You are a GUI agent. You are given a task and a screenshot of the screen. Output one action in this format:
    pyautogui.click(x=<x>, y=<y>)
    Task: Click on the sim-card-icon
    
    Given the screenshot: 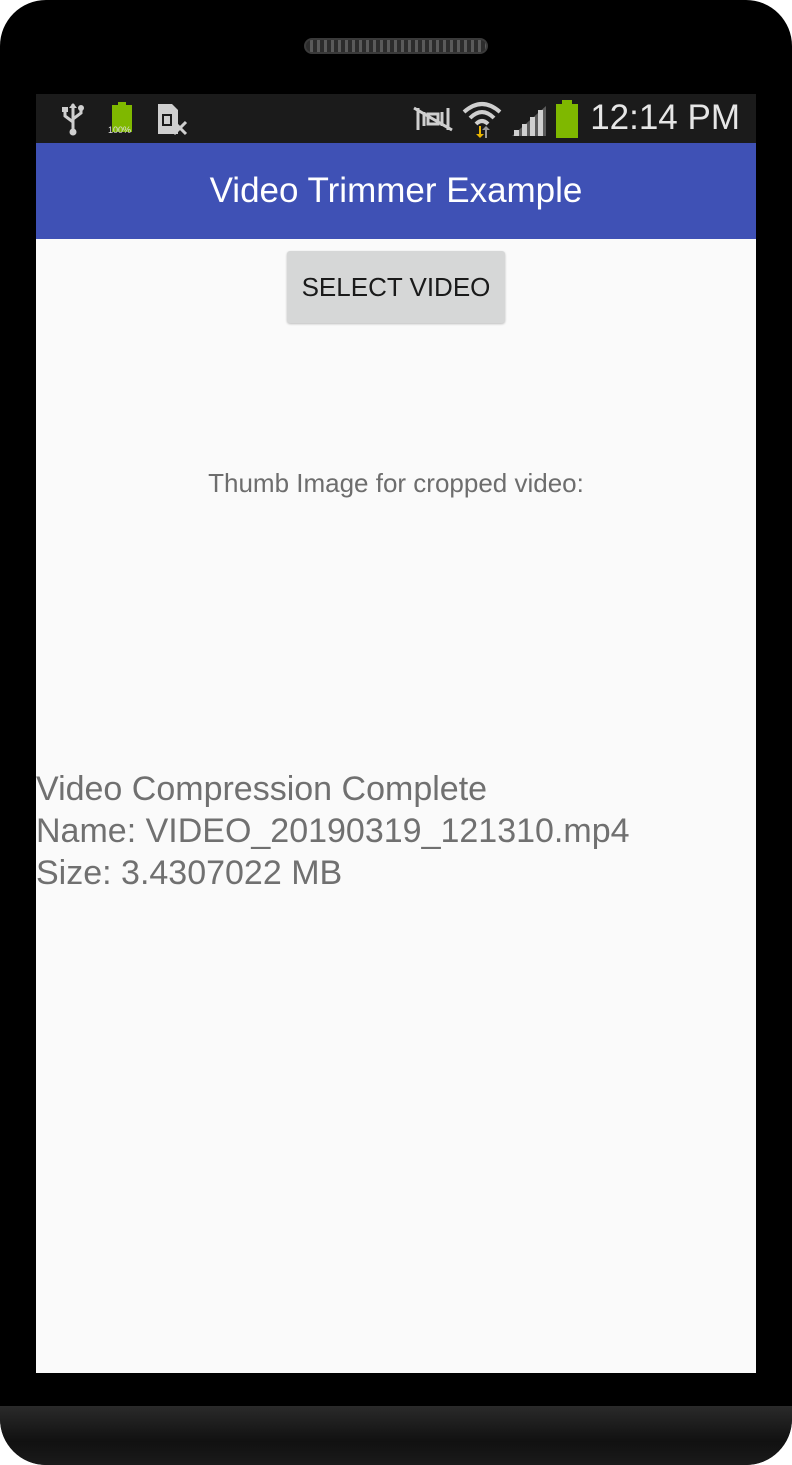 What is the action you would take?
    pyautogui.click(x=172, y=122)
    